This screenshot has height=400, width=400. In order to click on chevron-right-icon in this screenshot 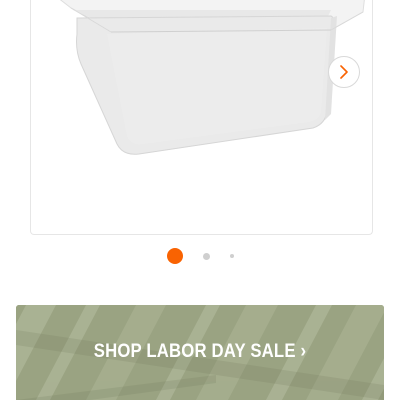, I will do `click(344, 72)`.